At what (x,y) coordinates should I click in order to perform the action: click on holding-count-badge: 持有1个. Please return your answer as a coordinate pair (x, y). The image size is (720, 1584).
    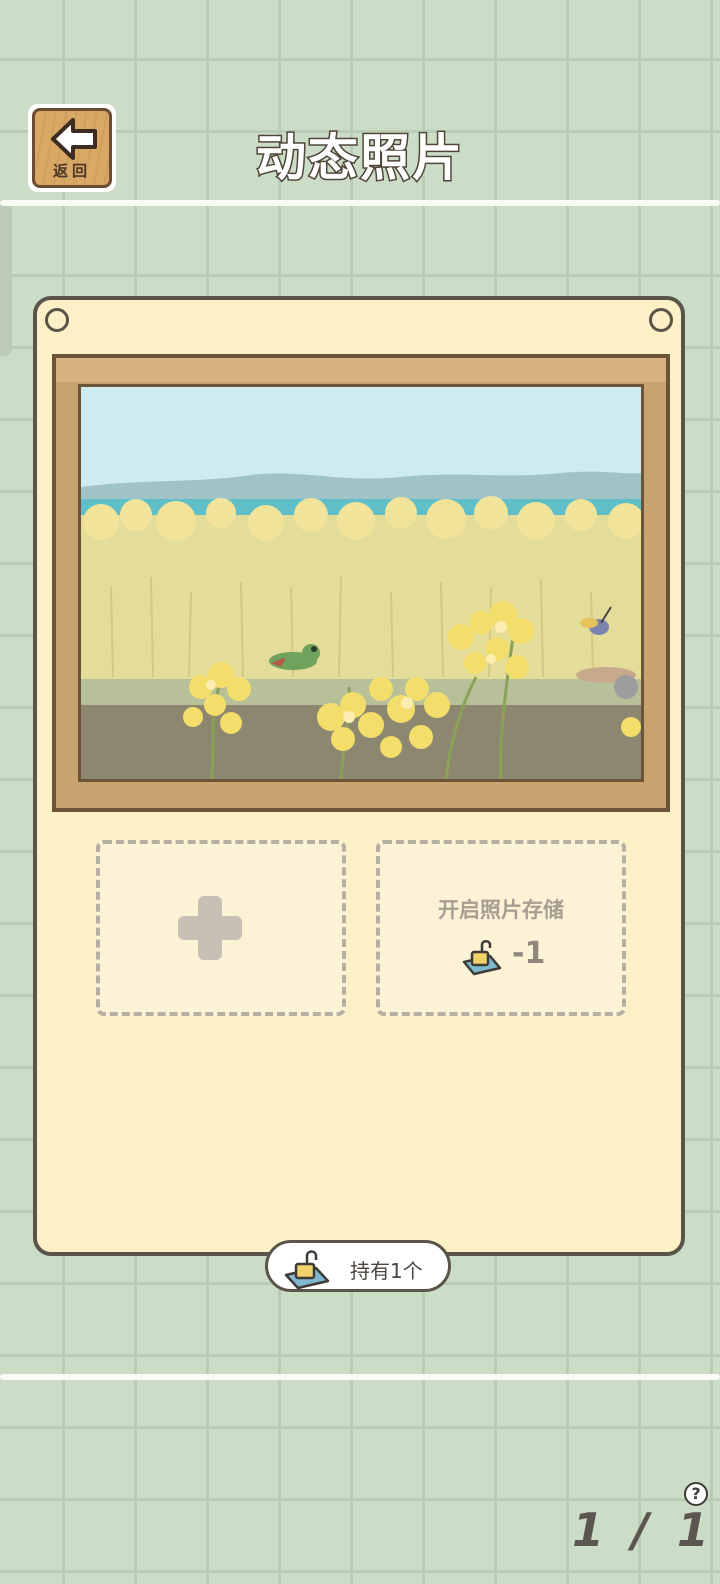
    Looking at the image, I should click on (358, 1266).